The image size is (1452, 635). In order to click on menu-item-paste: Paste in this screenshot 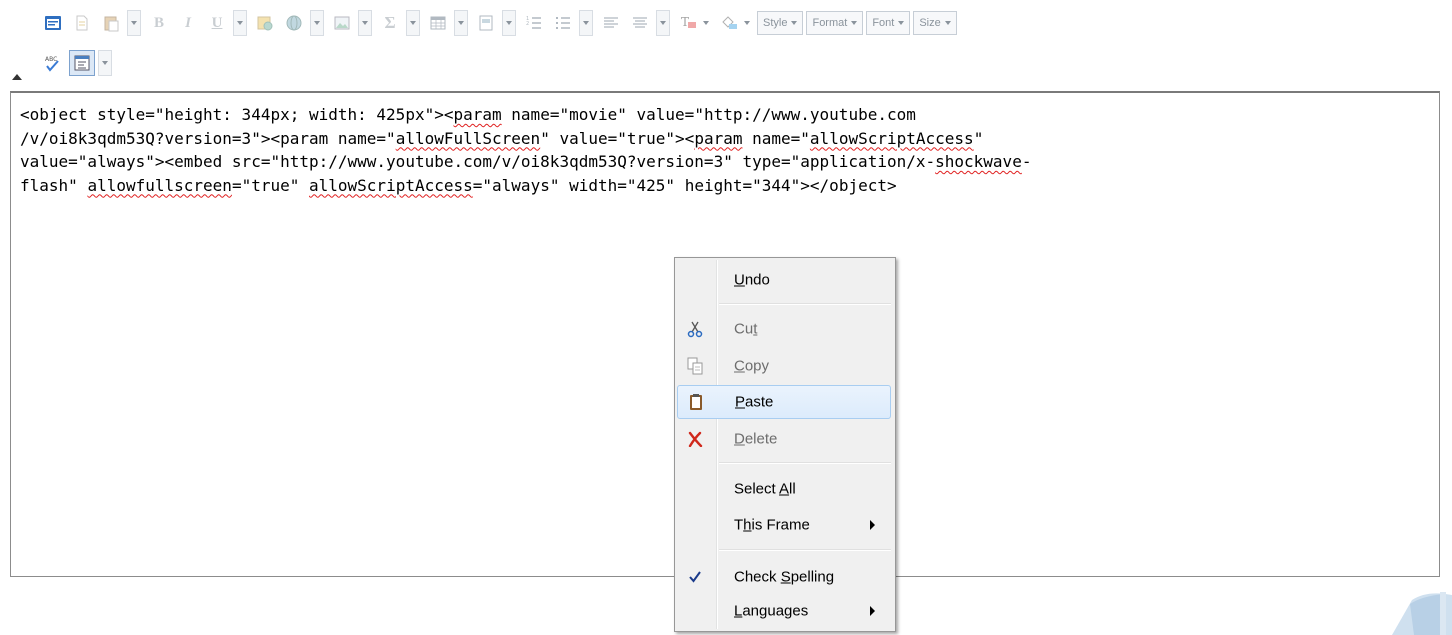, I will do `click(784, 402)`.